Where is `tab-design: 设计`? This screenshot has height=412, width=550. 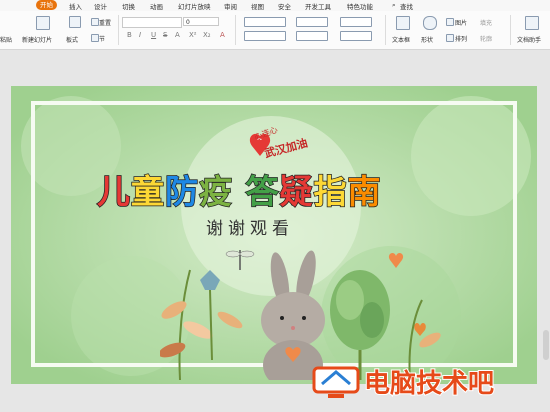
tab-design: 设计 is located at coordinates (100, 6).